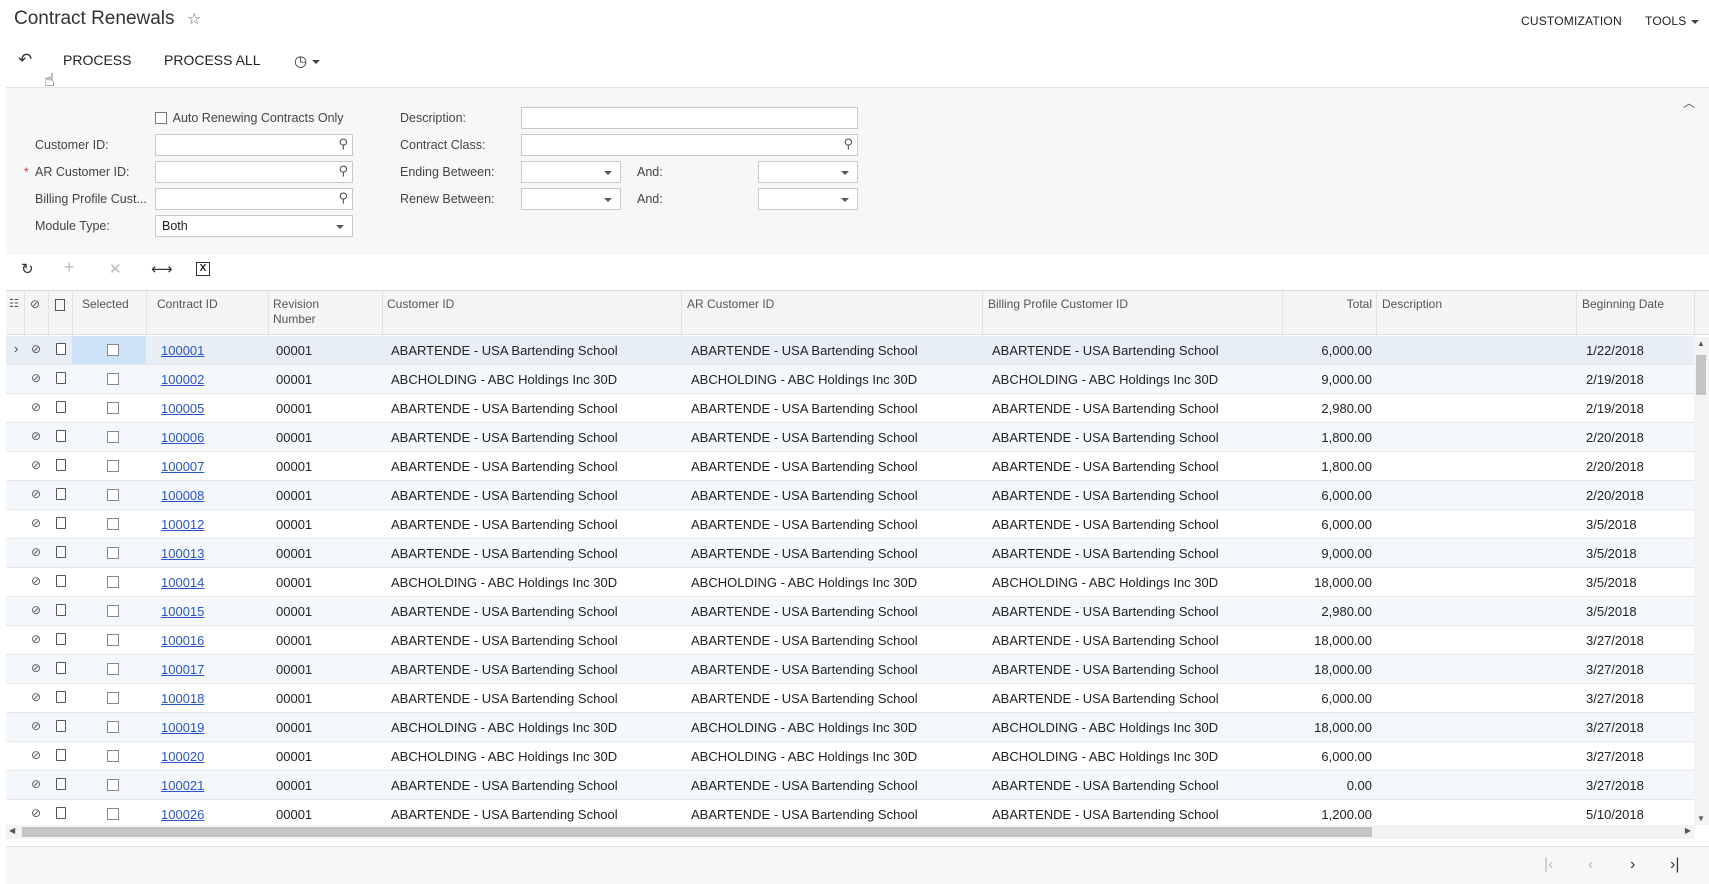 The height and width of the screenshot is (884, 1709). Describe the element at coordinates (1339, 304) in the screenshot. I see `col-total: Total` at that location.